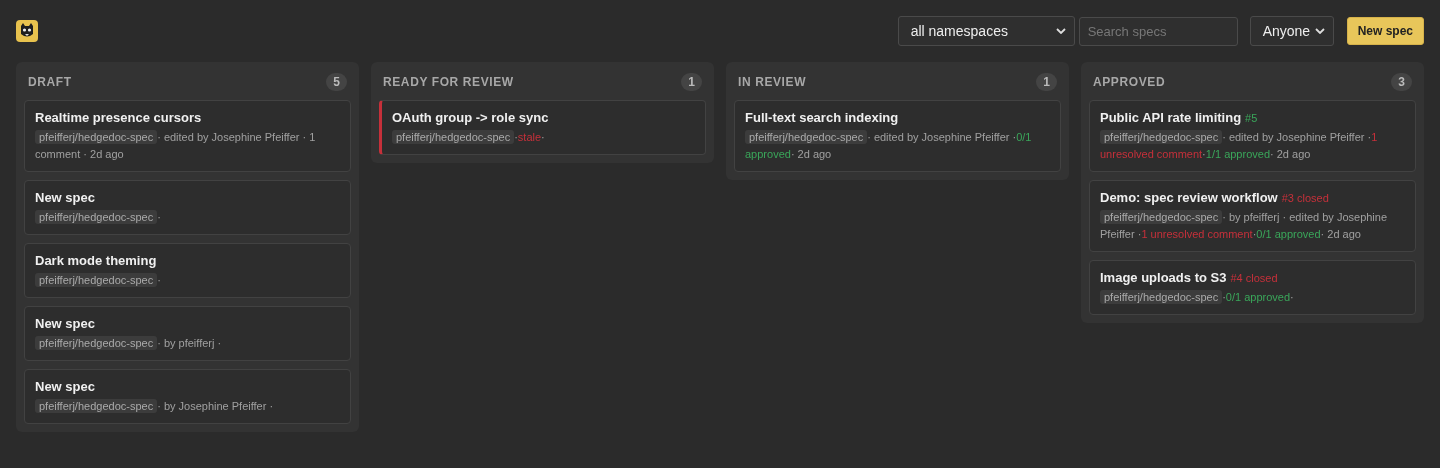 This screenshot has height=468, width=1440. I want to click on spec-card: New spec pfeifferj/hedgedoc-spec · by pfeifferj ·, so click(187, 333).